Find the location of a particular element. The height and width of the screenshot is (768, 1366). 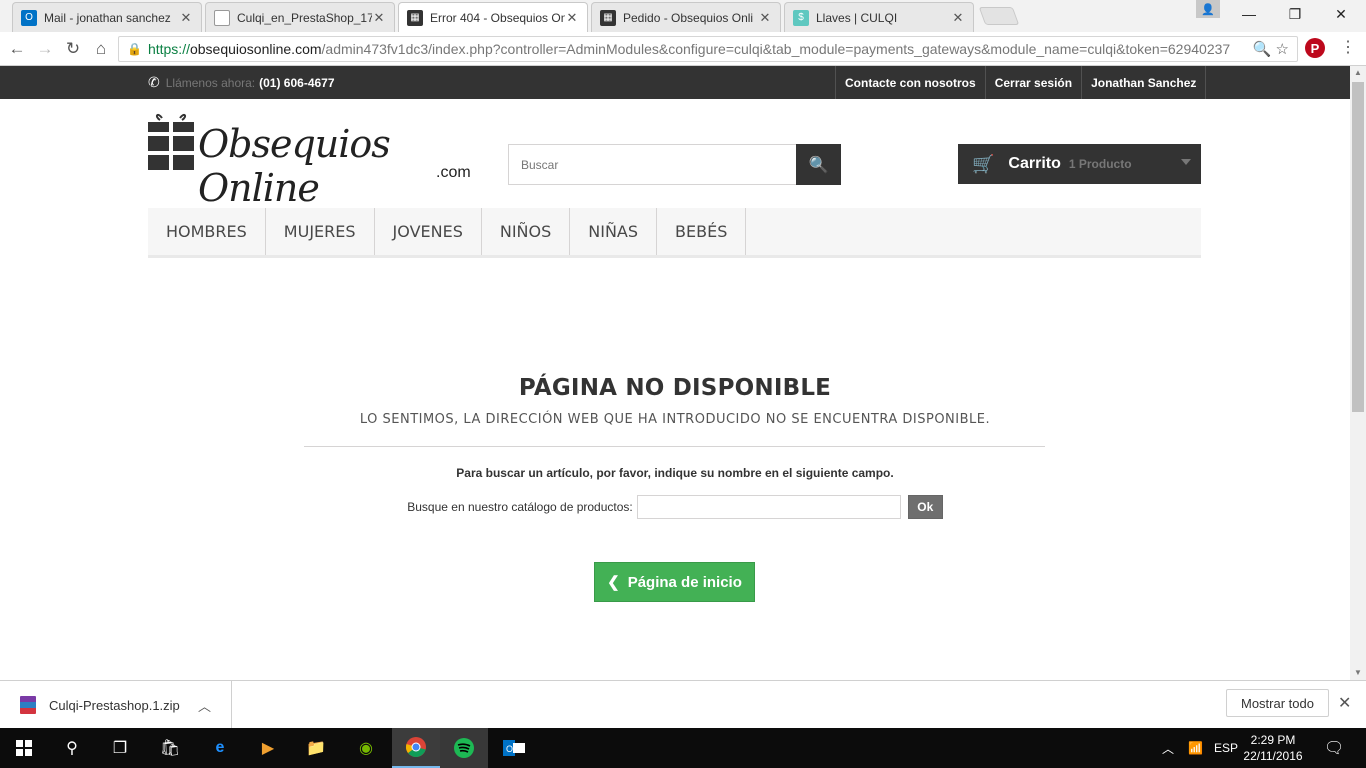

cart-quantity: 1 Producto is located at coordinates (1100, 164).